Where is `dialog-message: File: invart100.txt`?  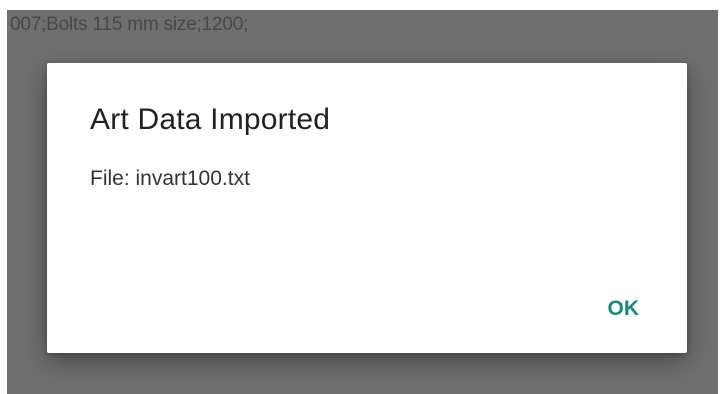
dialog-message: File: invart100.txt is located at coordinates (170, 178).